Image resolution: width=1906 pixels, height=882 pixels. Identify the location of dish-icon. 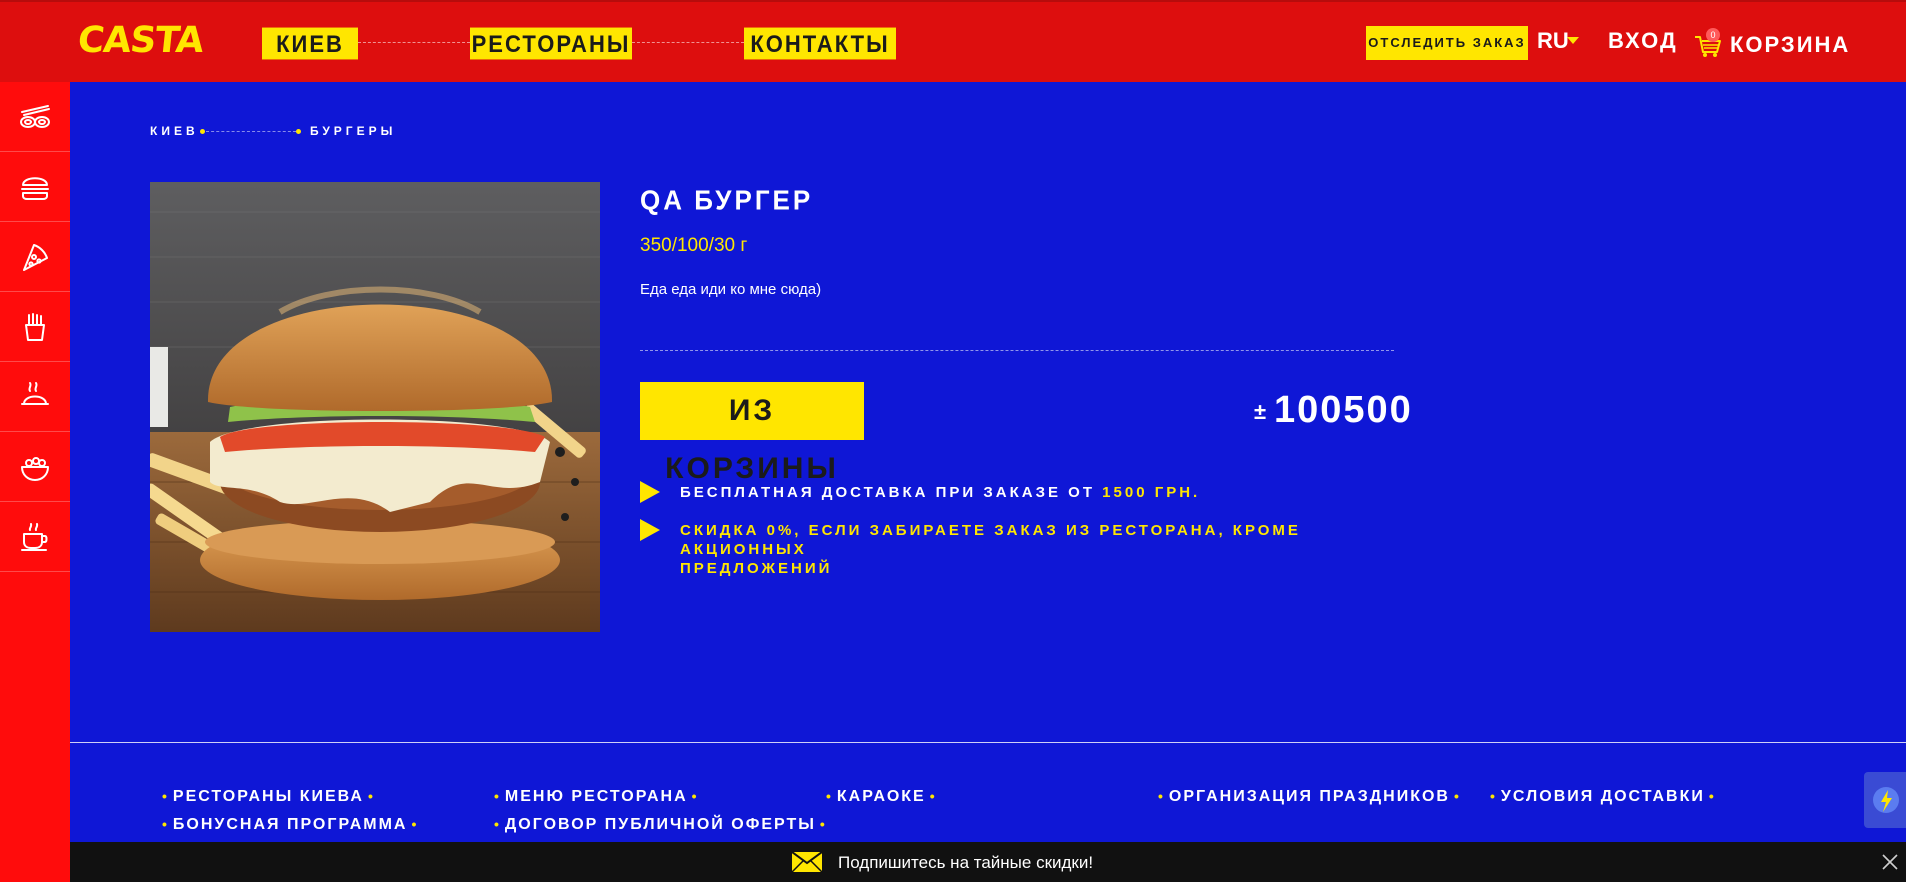
(35, 393).